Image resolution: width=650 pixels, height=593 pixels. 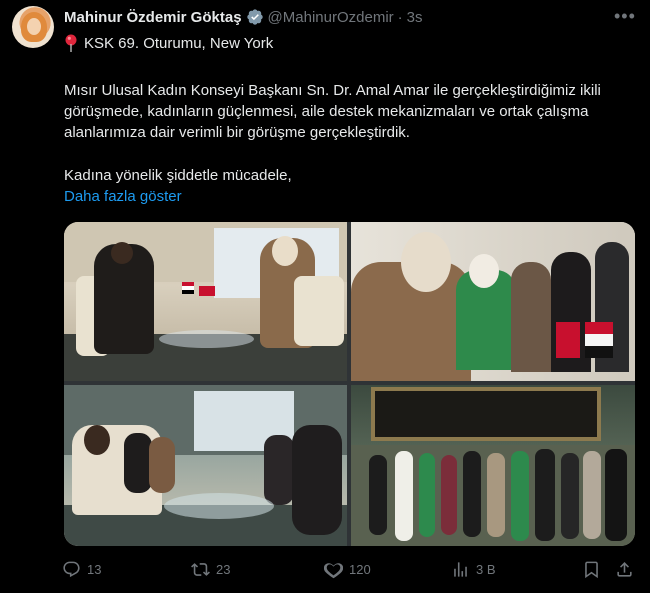 I want to click on reply-icon, so click(x=71, y=569).